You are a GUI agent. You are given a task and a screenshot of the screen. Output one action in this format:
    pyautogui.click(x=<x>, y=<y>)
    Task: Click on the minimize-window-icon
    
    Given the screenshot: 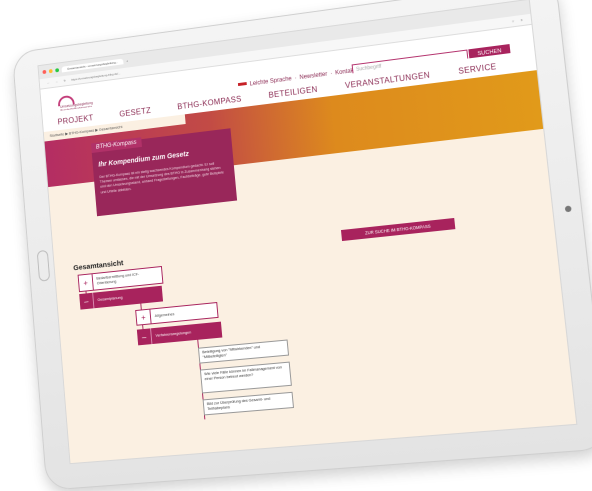 What is the action you would take?
    pyautogui.click(x=50, y=71)
    